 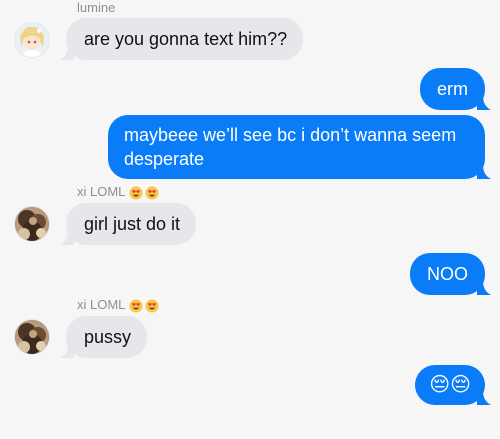 I want to click on message-bubble-outgoing: 😔😔, so click(x=453, y=385).